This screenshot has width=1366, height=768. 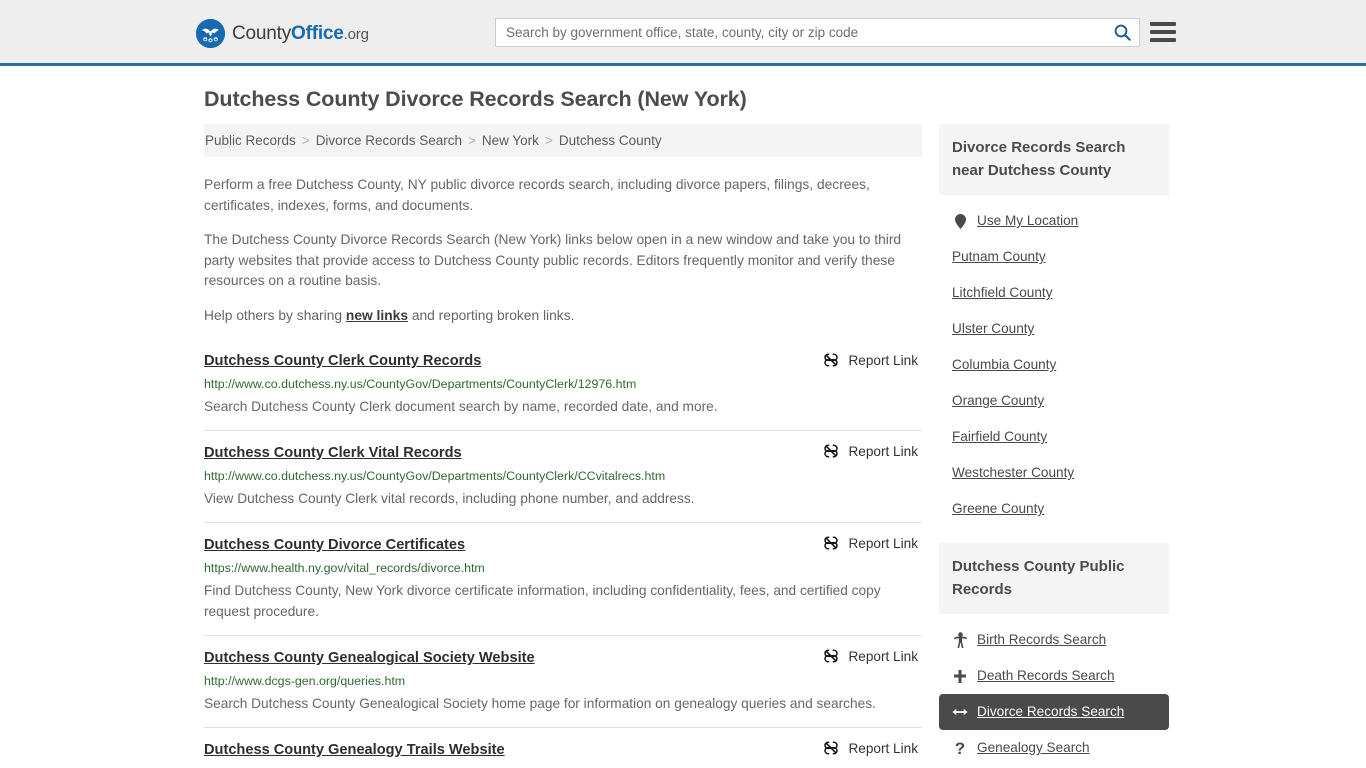 I want to click on sidebar-item-label: Fairfield County, so click(x=1000, y=436).